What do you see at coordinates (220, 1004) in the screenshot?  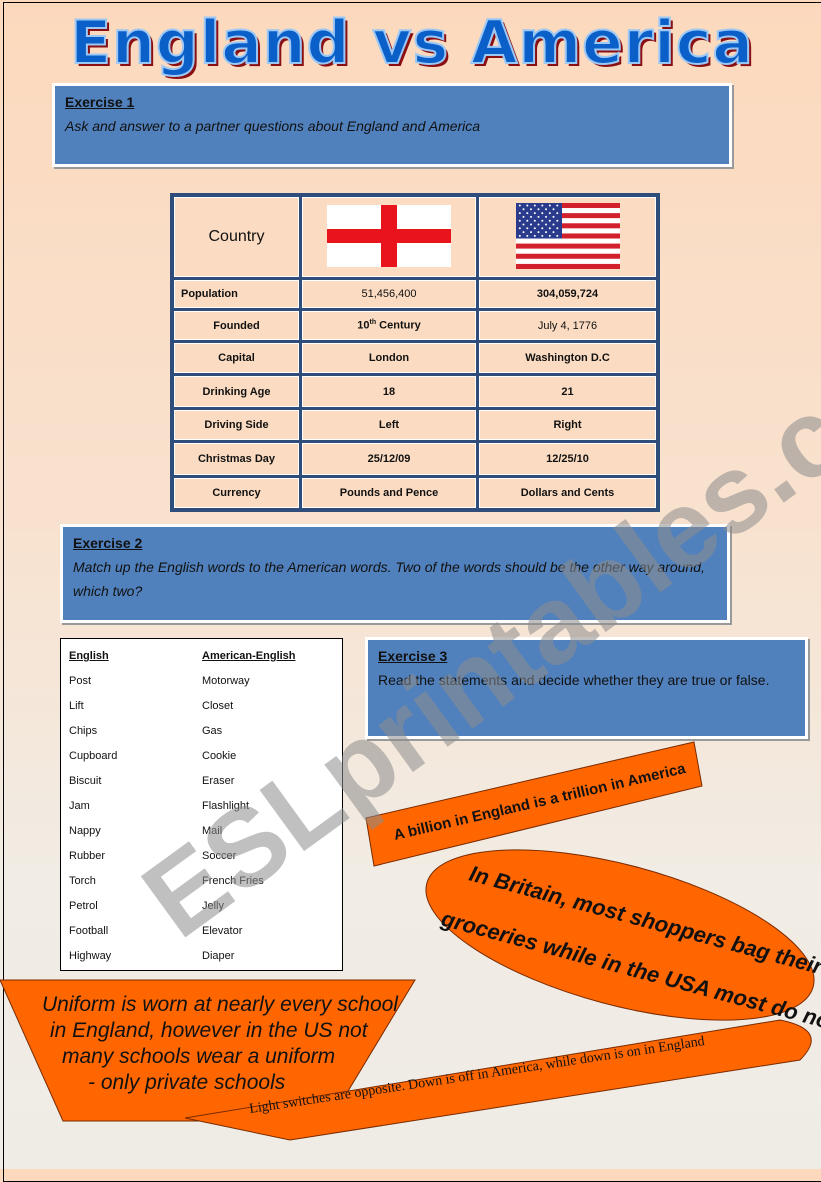 I see `statement-3-line: Uniform is worn at nearly every school` at bounding box center [220, 1004].